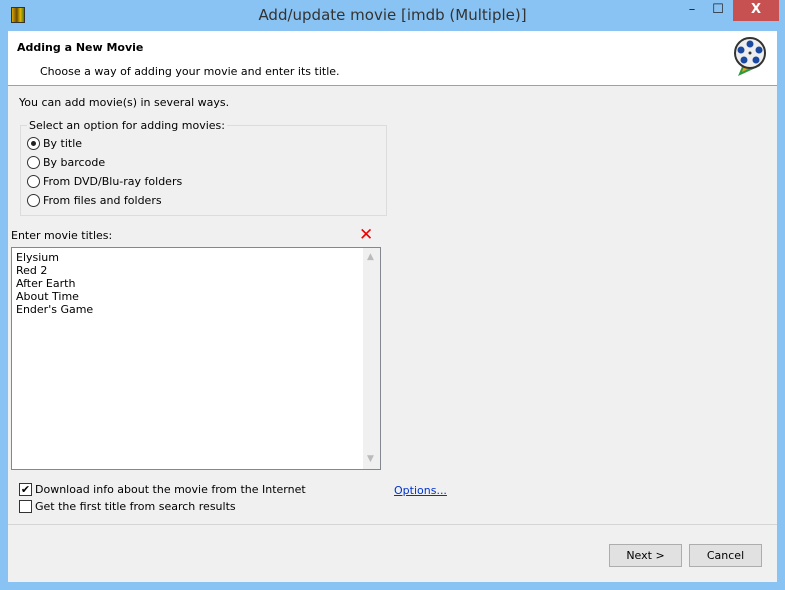 Image resolution: width=785 pixels, height=590 pixels. What do you see at coordinates (756, 10) in the screenshot?
I see `close-button: X` at bounding box center [756, 10].